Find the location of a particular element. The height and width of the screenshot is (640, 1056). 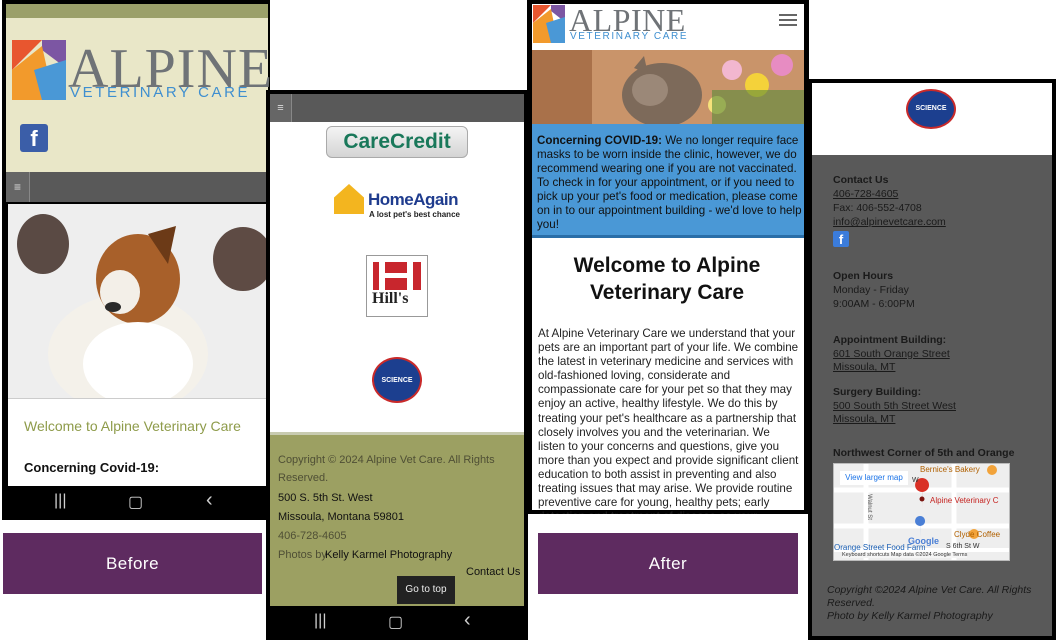

photo-credit-prefix: Photos by is located at coordinates (302, 555).